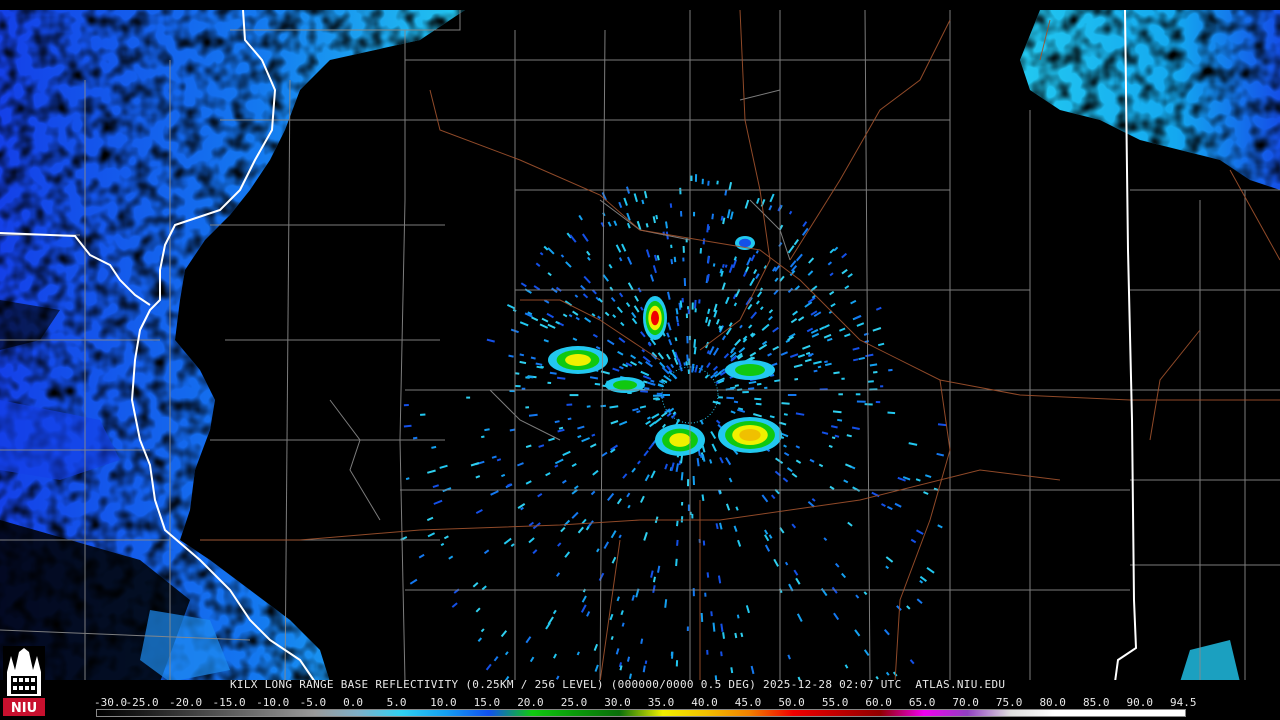  What do you see at coordinates (396, 702) in the screenshot?
I see `color-scale-label: 5.0` at bounding box center [396, 702].